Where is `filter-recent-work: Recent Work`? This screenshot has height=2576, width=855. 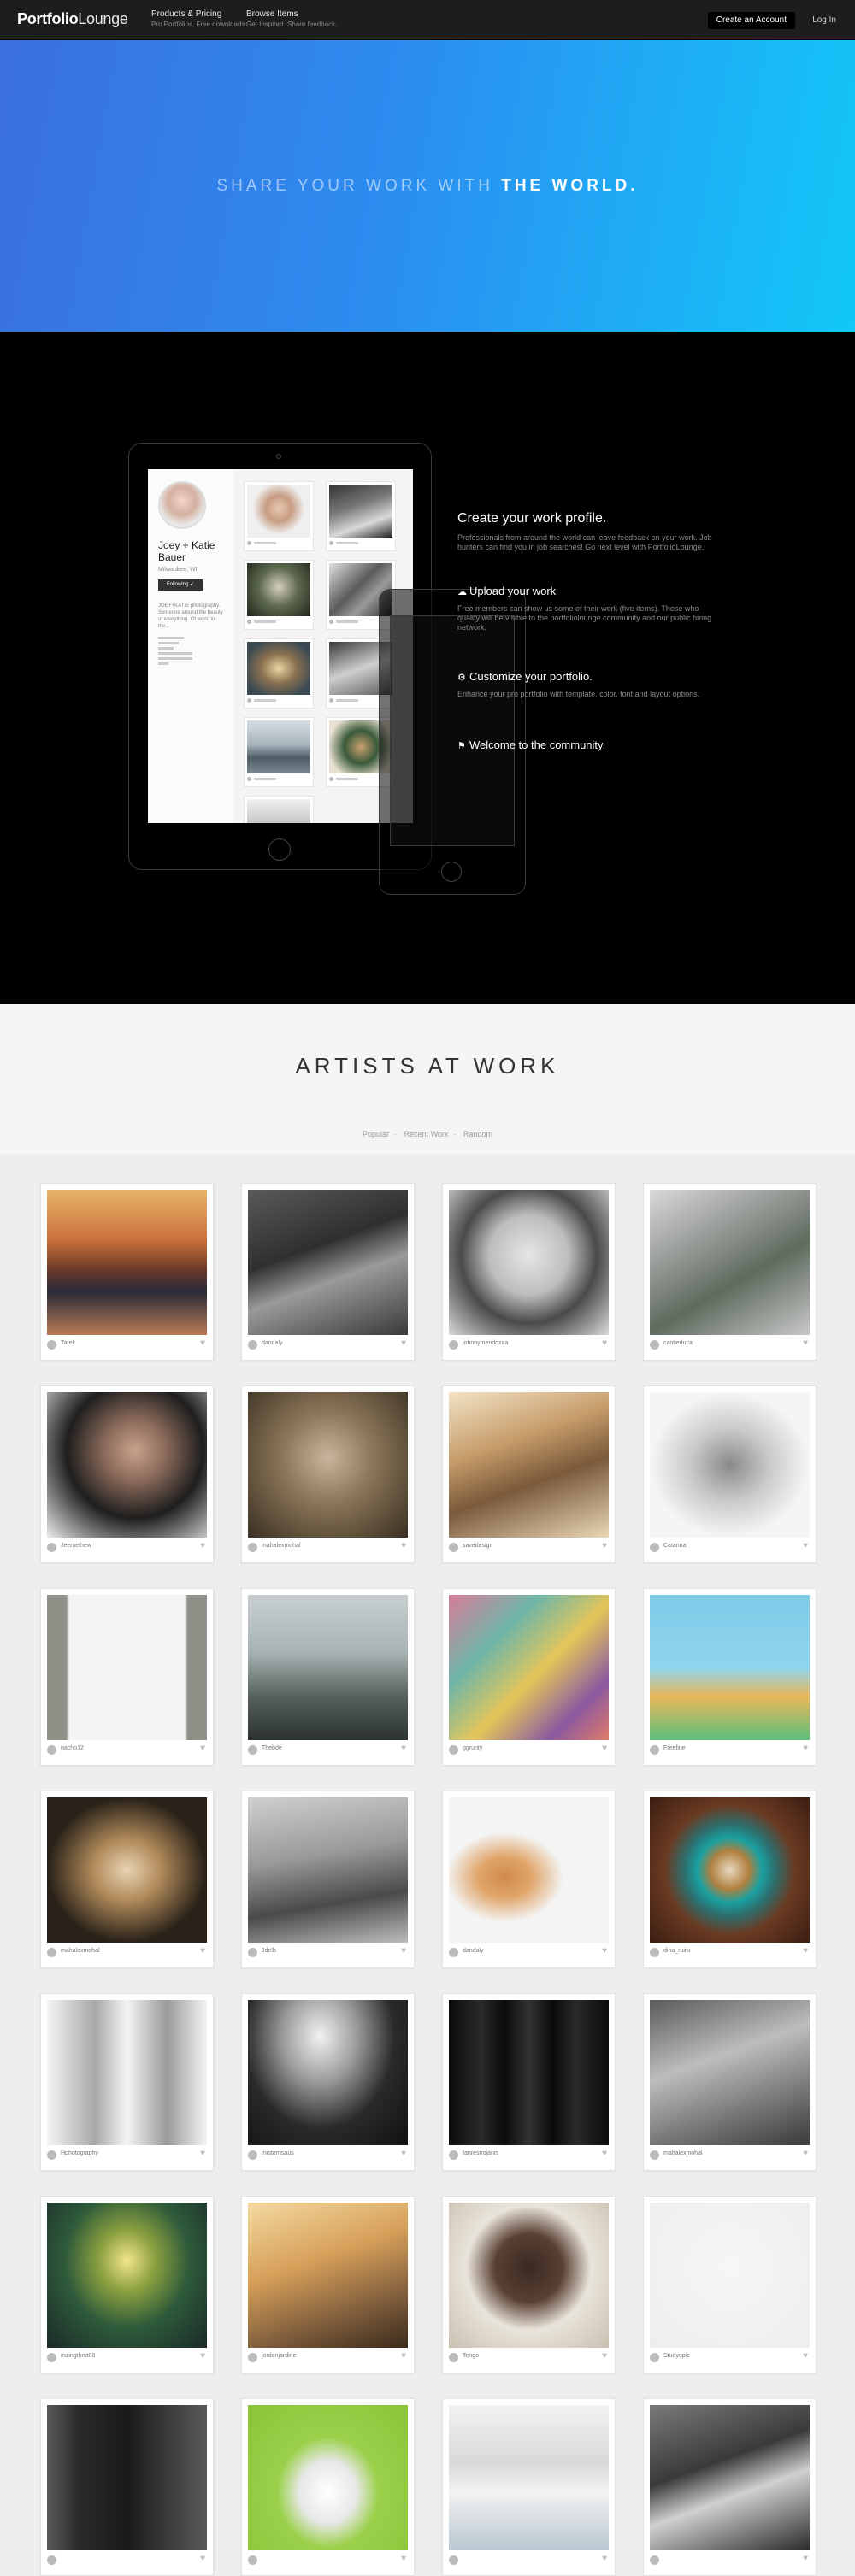 filter-recent-work: Recent Work is located at coordinates (426, 1134).